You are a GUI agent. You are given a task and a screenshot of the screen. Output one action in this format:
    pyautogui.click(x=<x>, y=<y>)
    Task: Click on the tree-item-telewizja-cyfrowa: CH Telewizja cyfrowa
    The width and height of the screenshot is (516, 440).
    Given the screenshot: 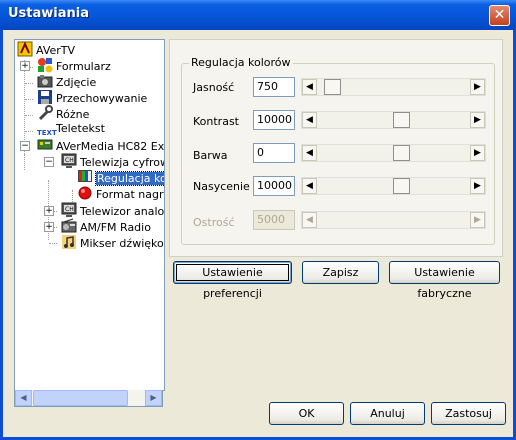 What is the action you would take?
    pyautogui.click(x=112, y=161)
    